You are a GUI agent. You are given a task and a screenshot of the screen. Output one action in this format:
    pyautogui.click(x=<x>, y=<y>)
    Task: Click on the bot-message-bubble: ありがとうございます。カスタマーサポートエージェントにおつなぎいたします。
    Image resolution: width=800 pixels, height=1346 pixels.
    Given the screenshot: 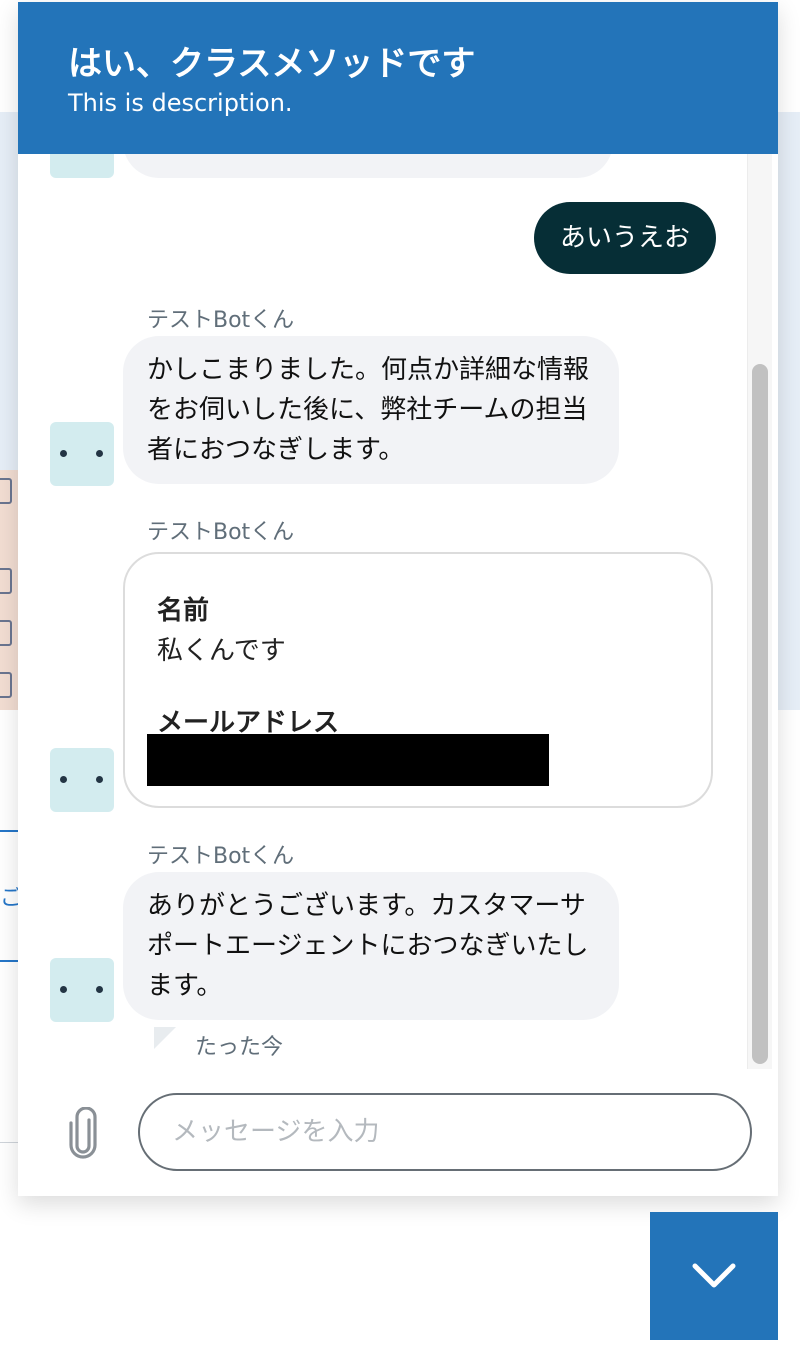 What is the action you would take?
    pyautogui.click(x=371, y=946)
    